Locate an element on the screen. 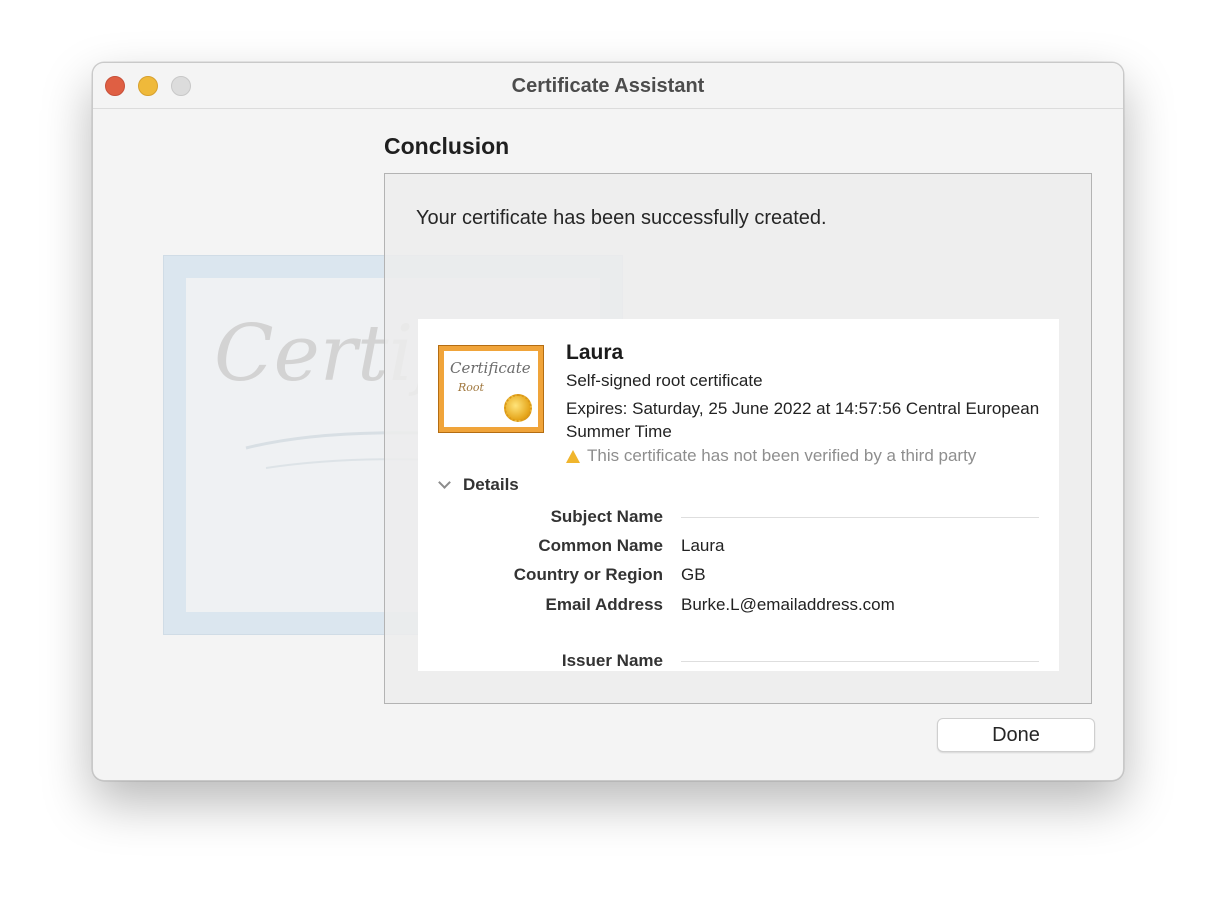  chevron-down-icon is located at coordinates (444, 482).